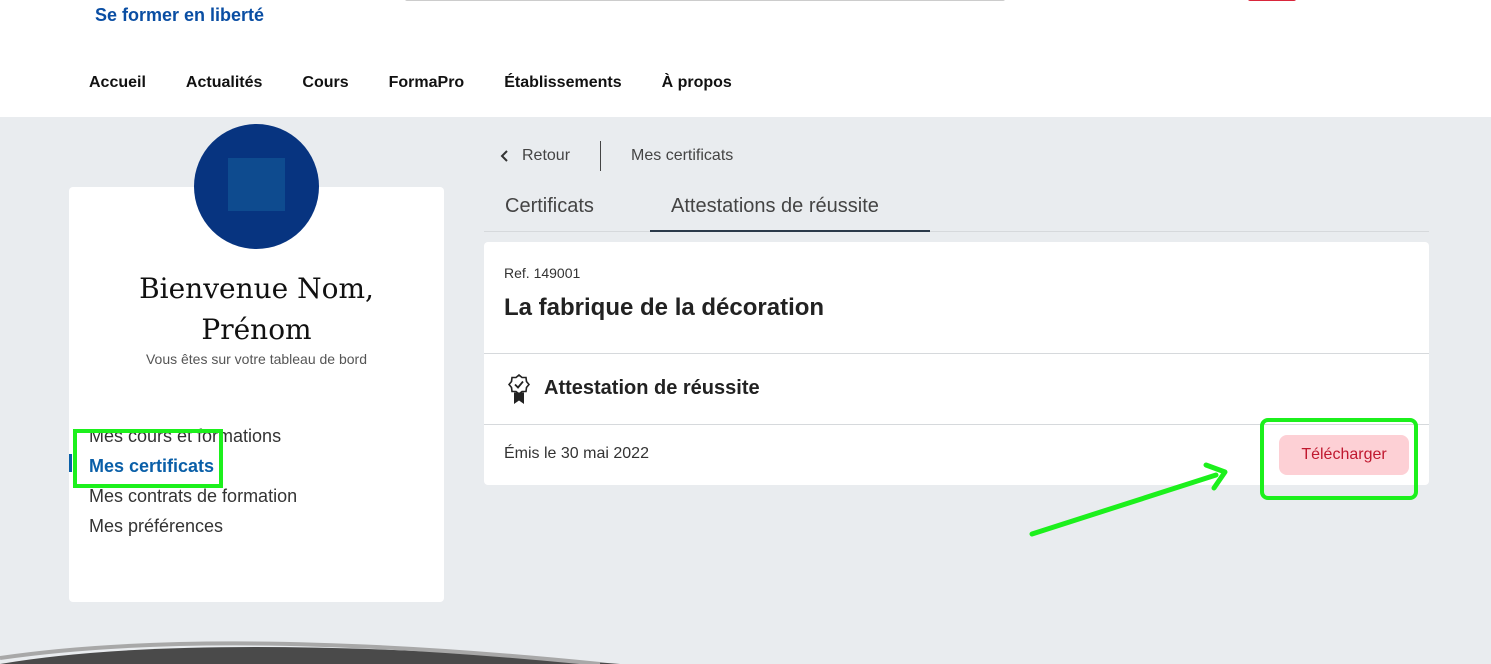  Describe the element at coordinates (549, 213) in the screenshot. I see `tab-certificats: Certificats` at that location.